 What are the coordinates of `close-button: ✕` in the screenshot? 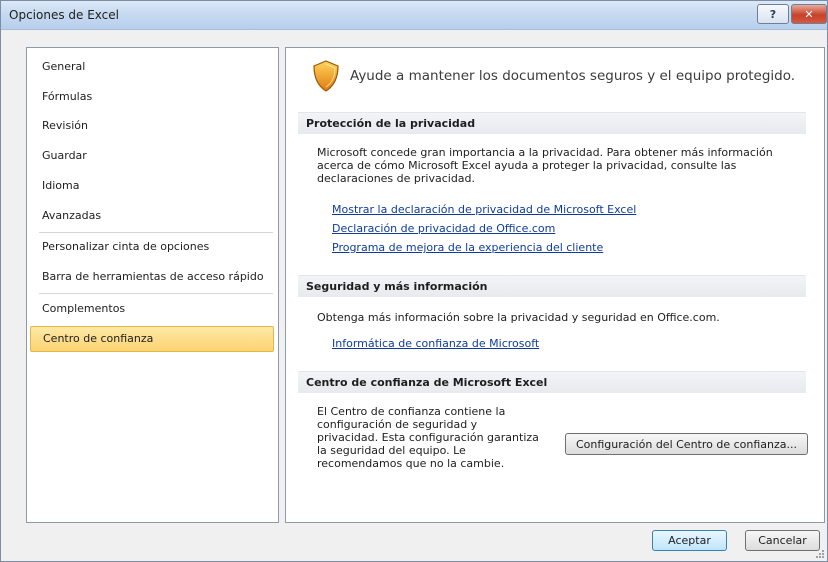 It's located at (809, 14).